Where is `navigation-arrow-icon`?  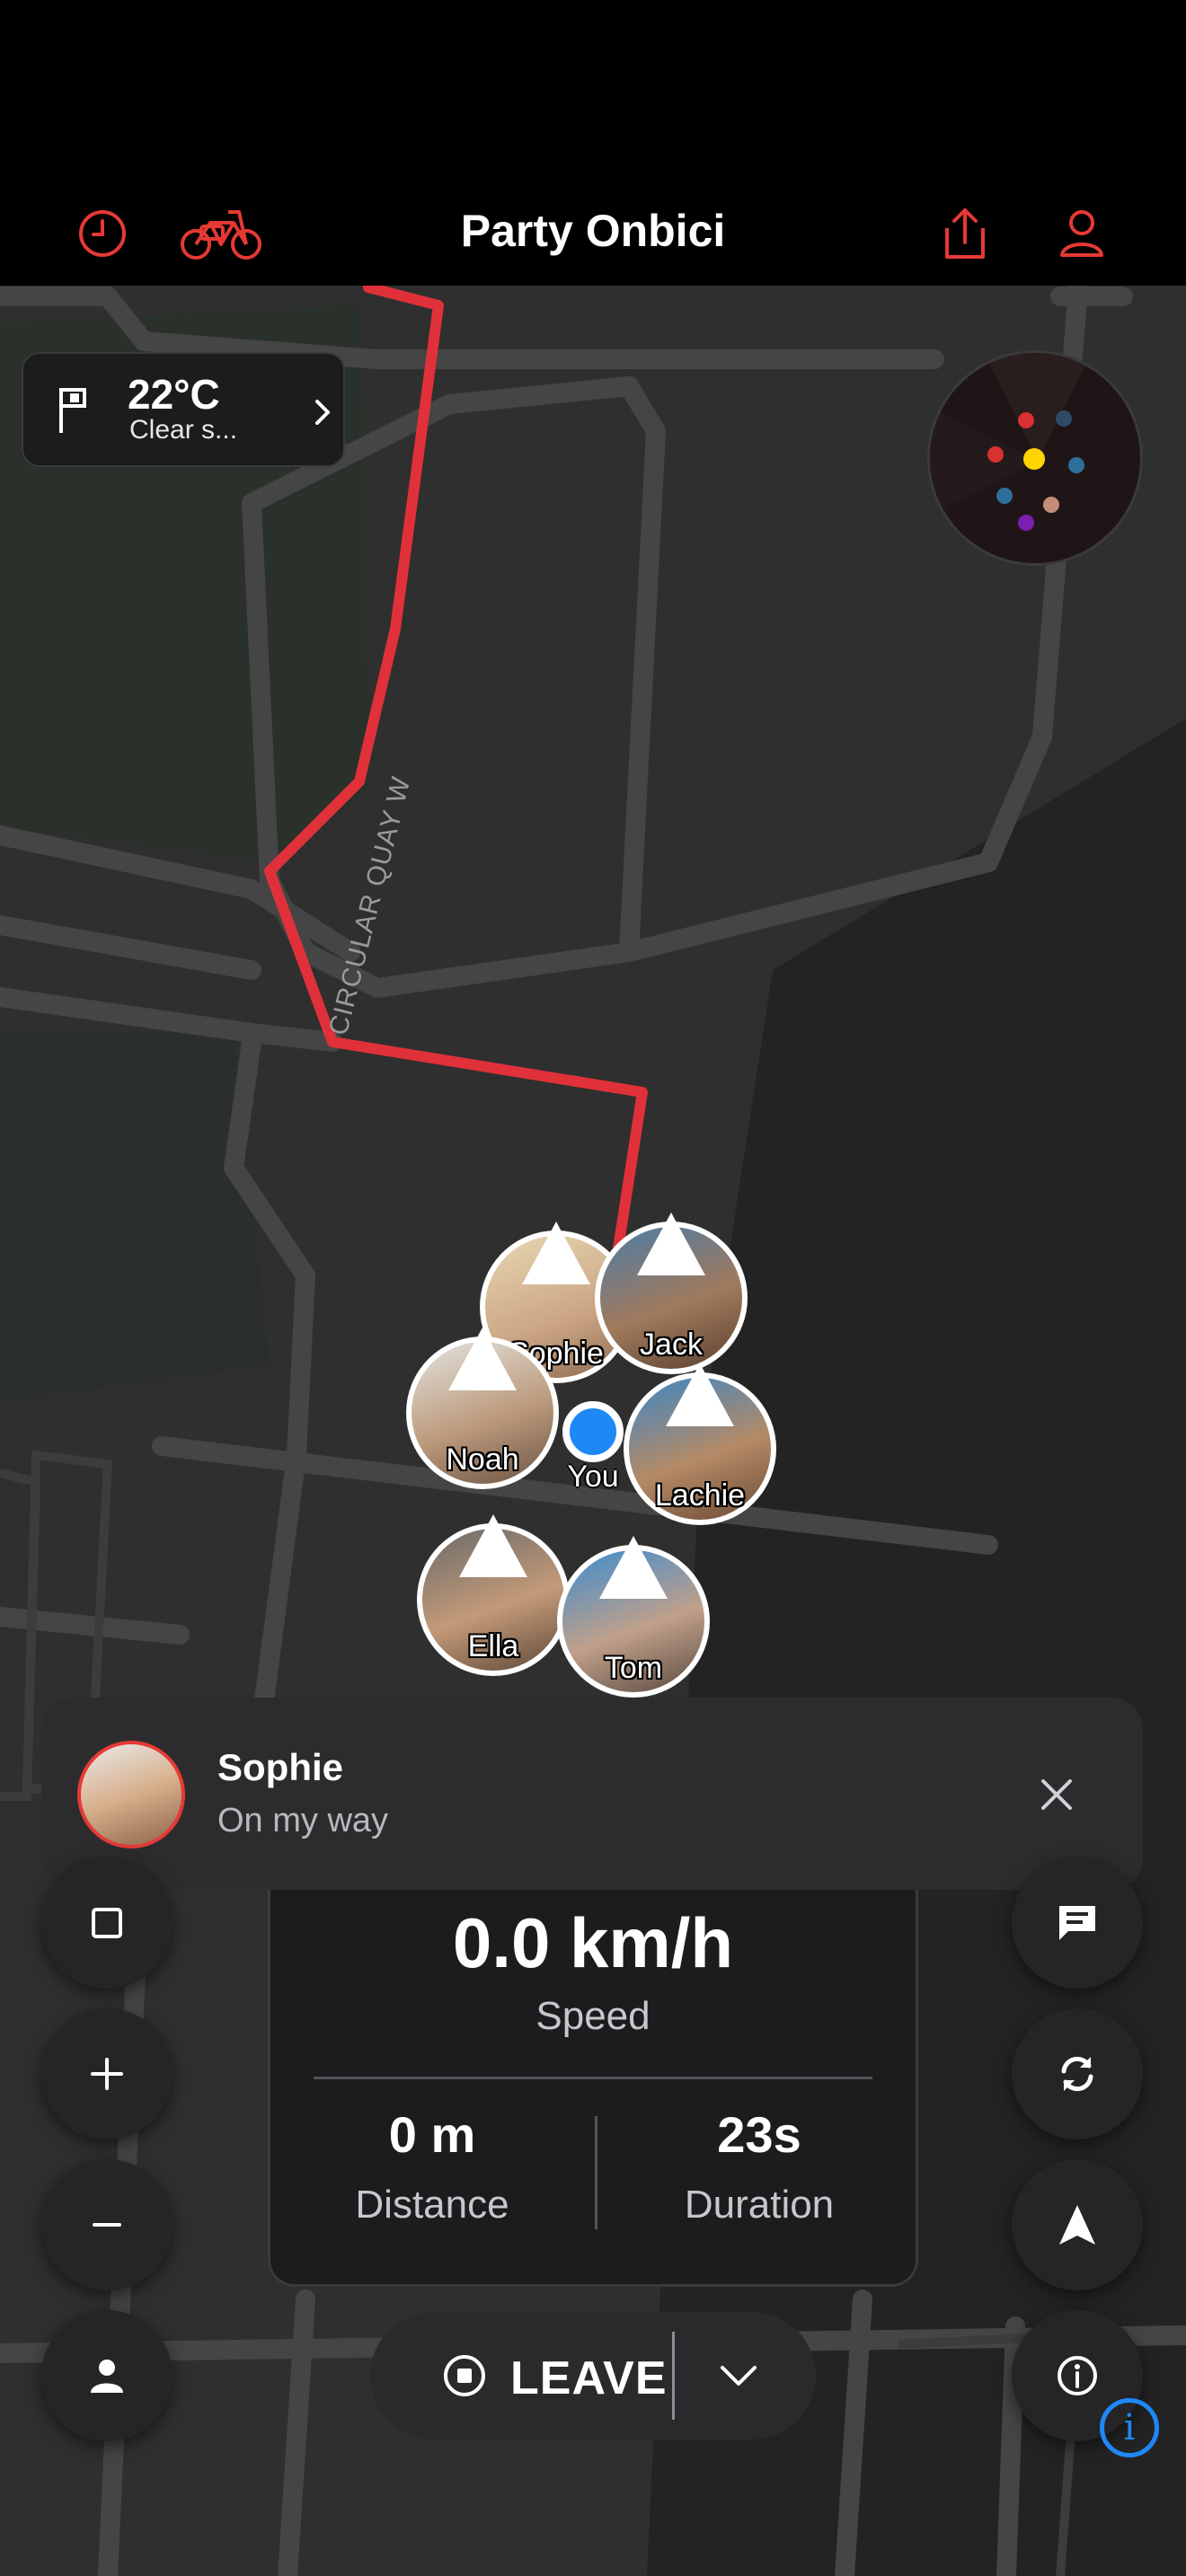
navigation-arrow-icon is located at coordinates (1077, 2225).